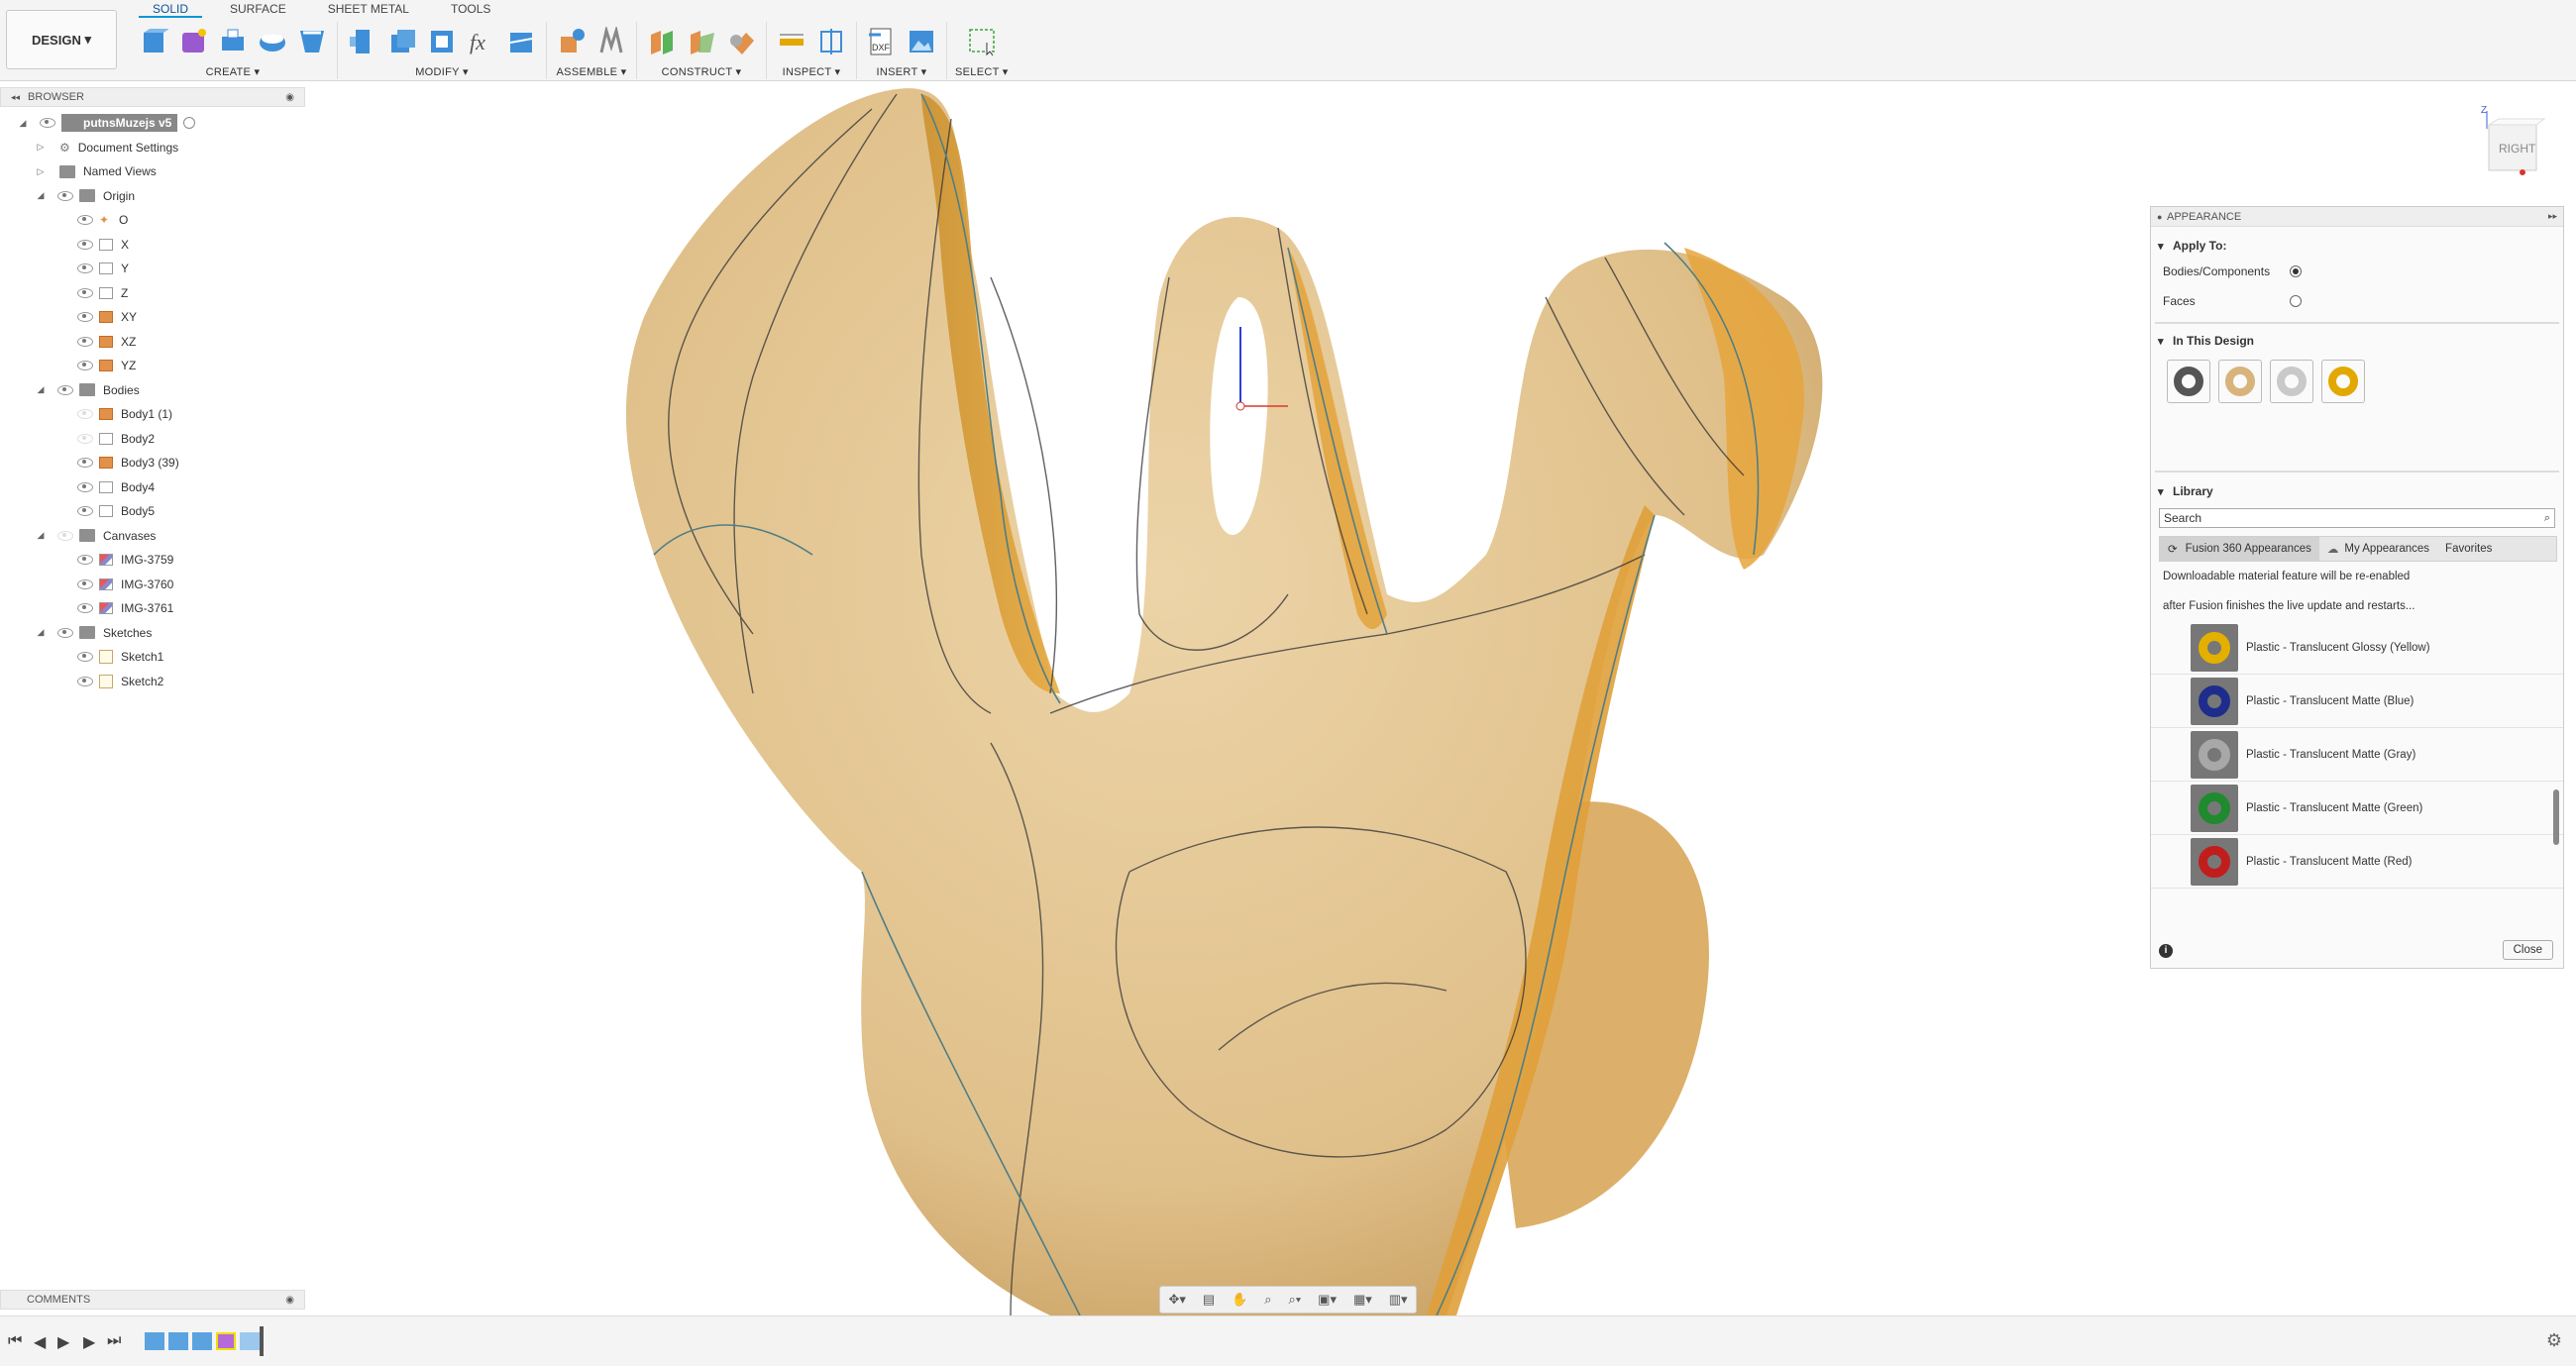 Image resolution: width=2576 pixels, height=1366 pixels. I want to click on inspect-menu: INSPECT ▾, so click(812, 71).